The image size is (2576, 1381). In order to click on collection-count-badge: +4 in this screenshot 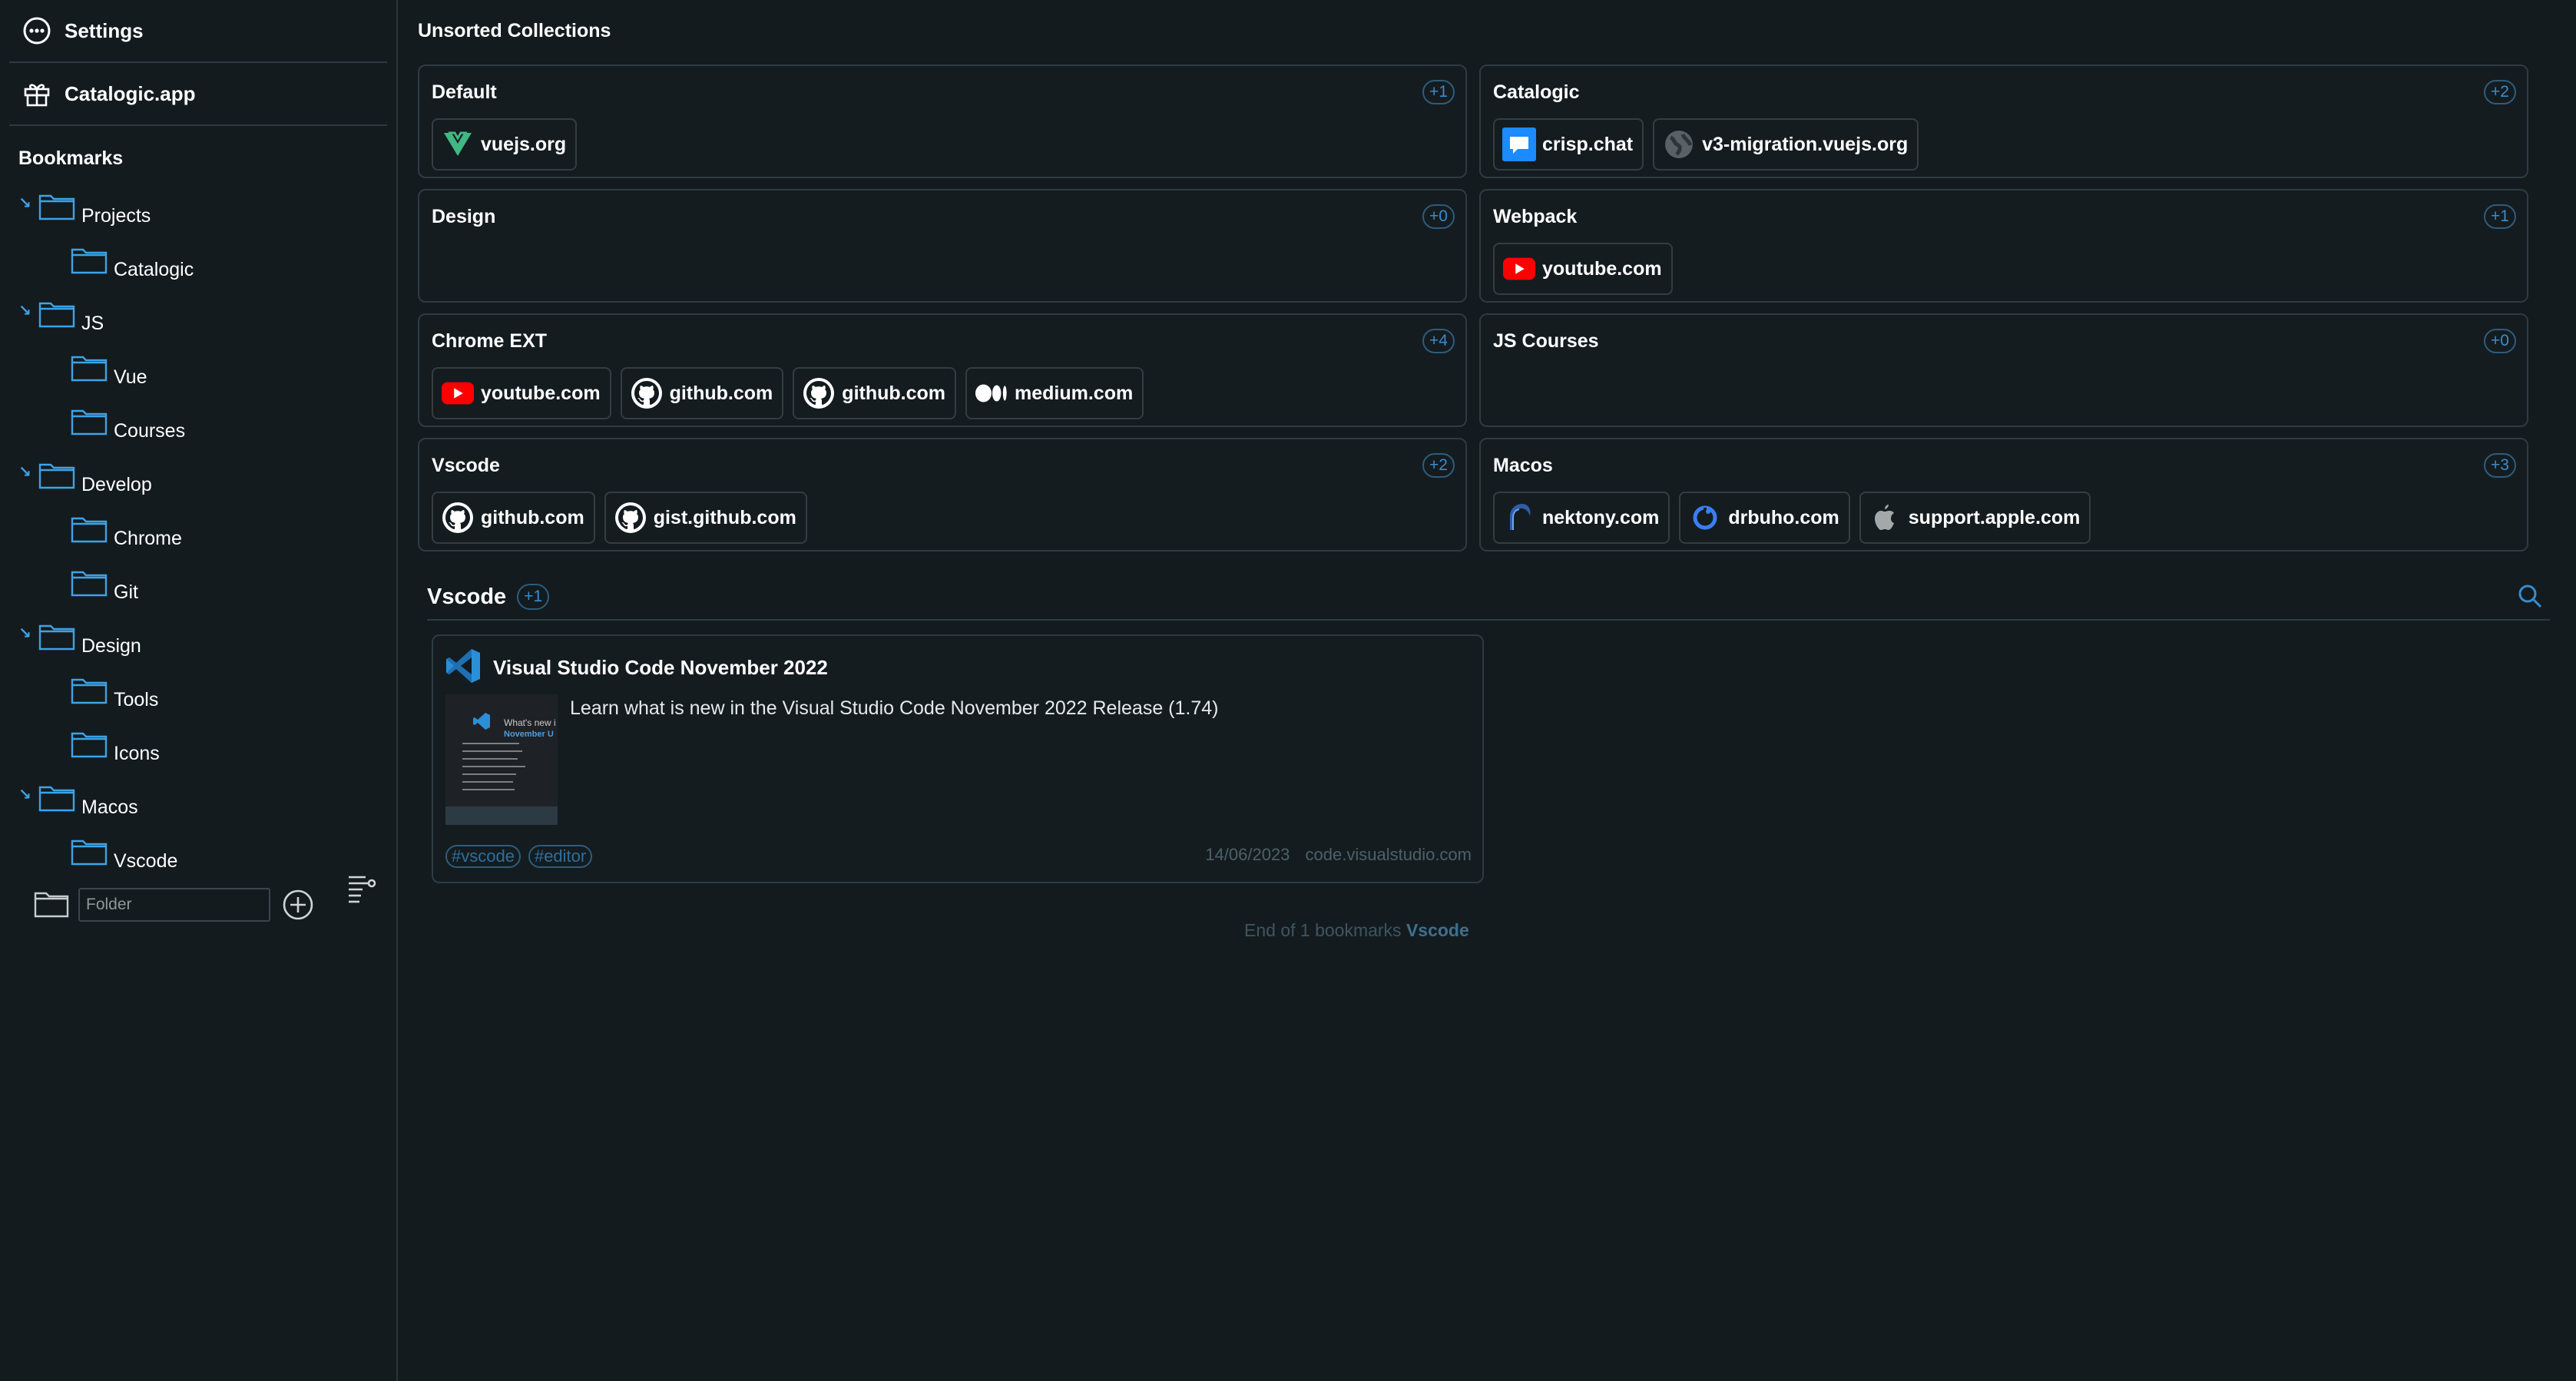, I will do `click(1438, 341)`.